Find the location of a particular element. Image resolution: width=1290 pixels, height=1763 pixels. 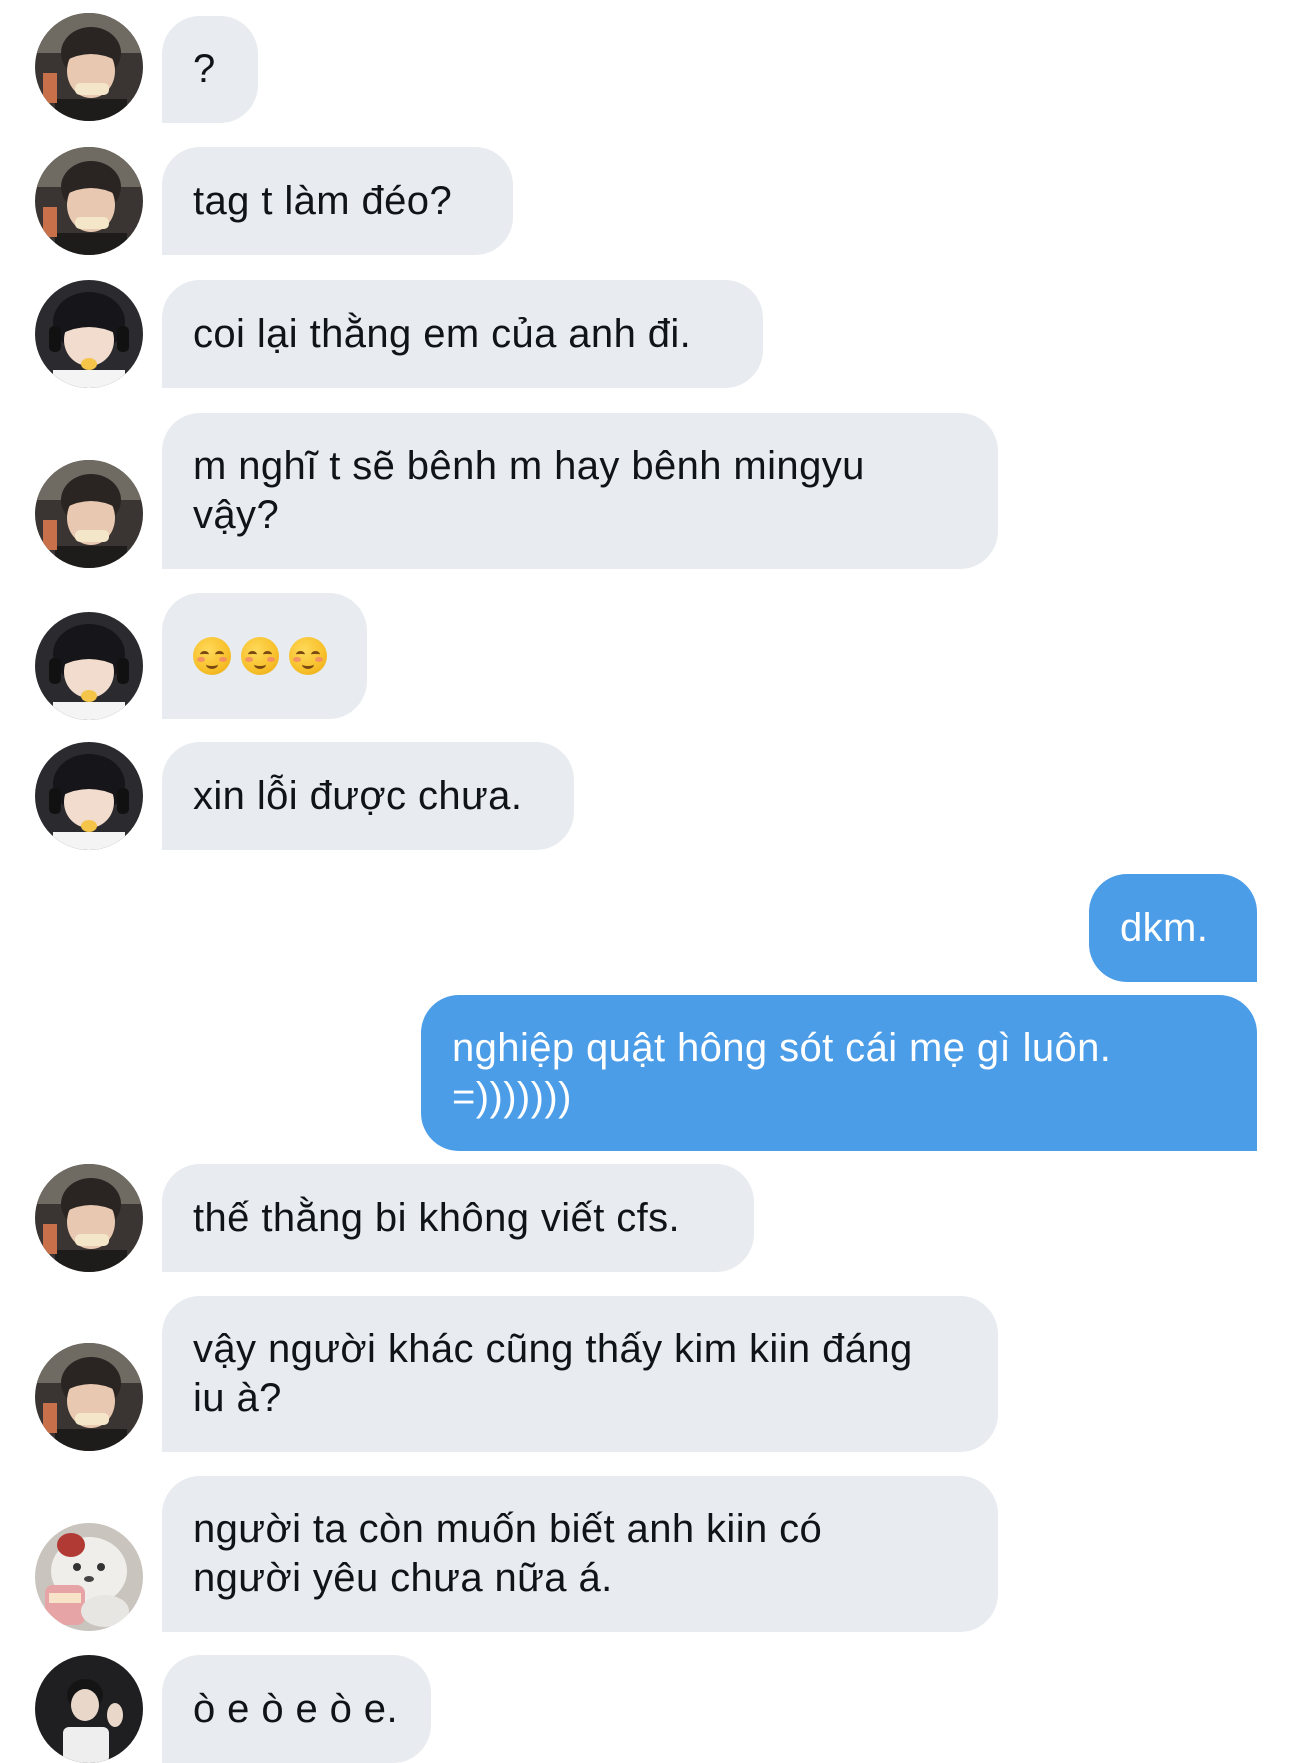

message-bubble is located at coordinates (264, 656).